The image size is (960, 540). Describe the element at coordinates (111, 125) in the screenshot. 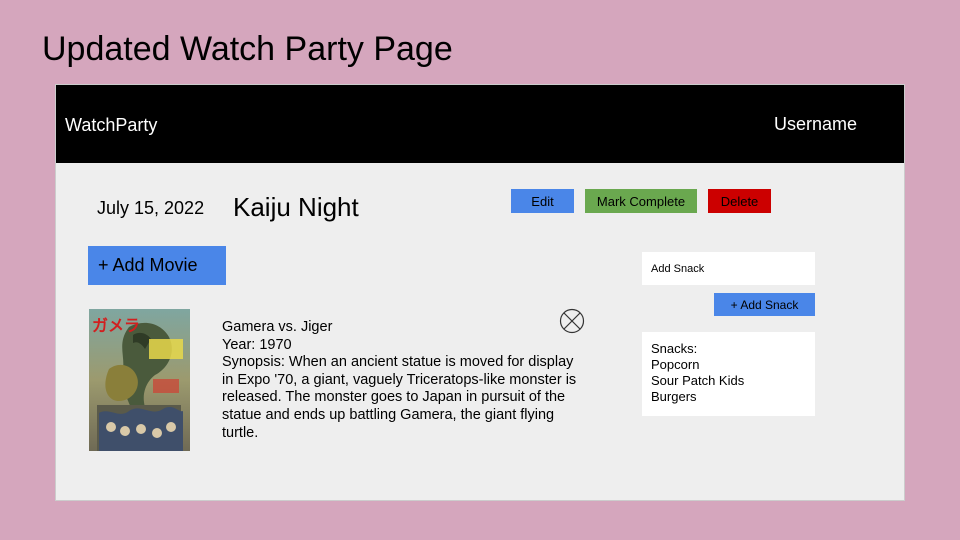

I see `brand-link: WatchParty` at that location.